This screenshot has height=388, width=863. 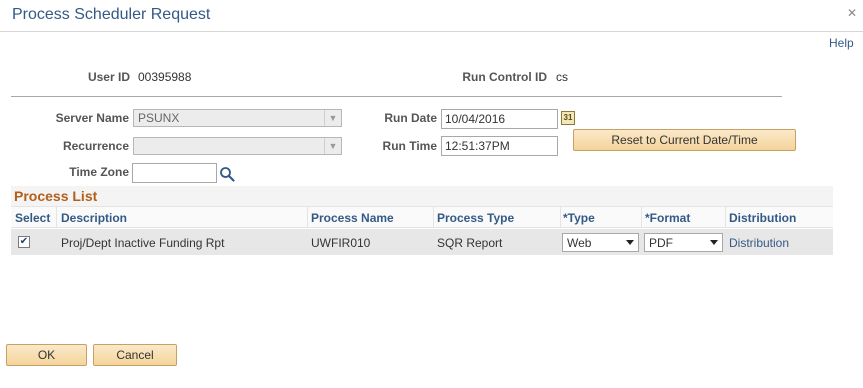 I want to click on server-name-select: PSUNX ▼, so click(x=237, y=118).